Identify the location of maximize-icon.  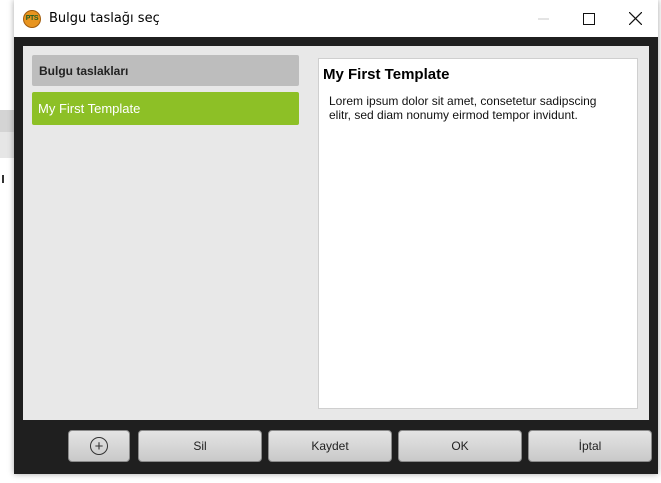
(589, 18).